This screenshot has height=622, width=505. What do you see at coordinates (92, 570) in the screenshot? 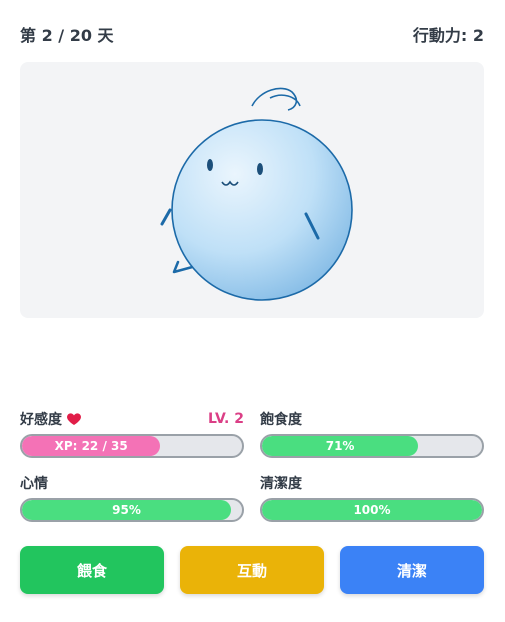
I see `feed-button: 餵食` at bounding box center [92, 570].